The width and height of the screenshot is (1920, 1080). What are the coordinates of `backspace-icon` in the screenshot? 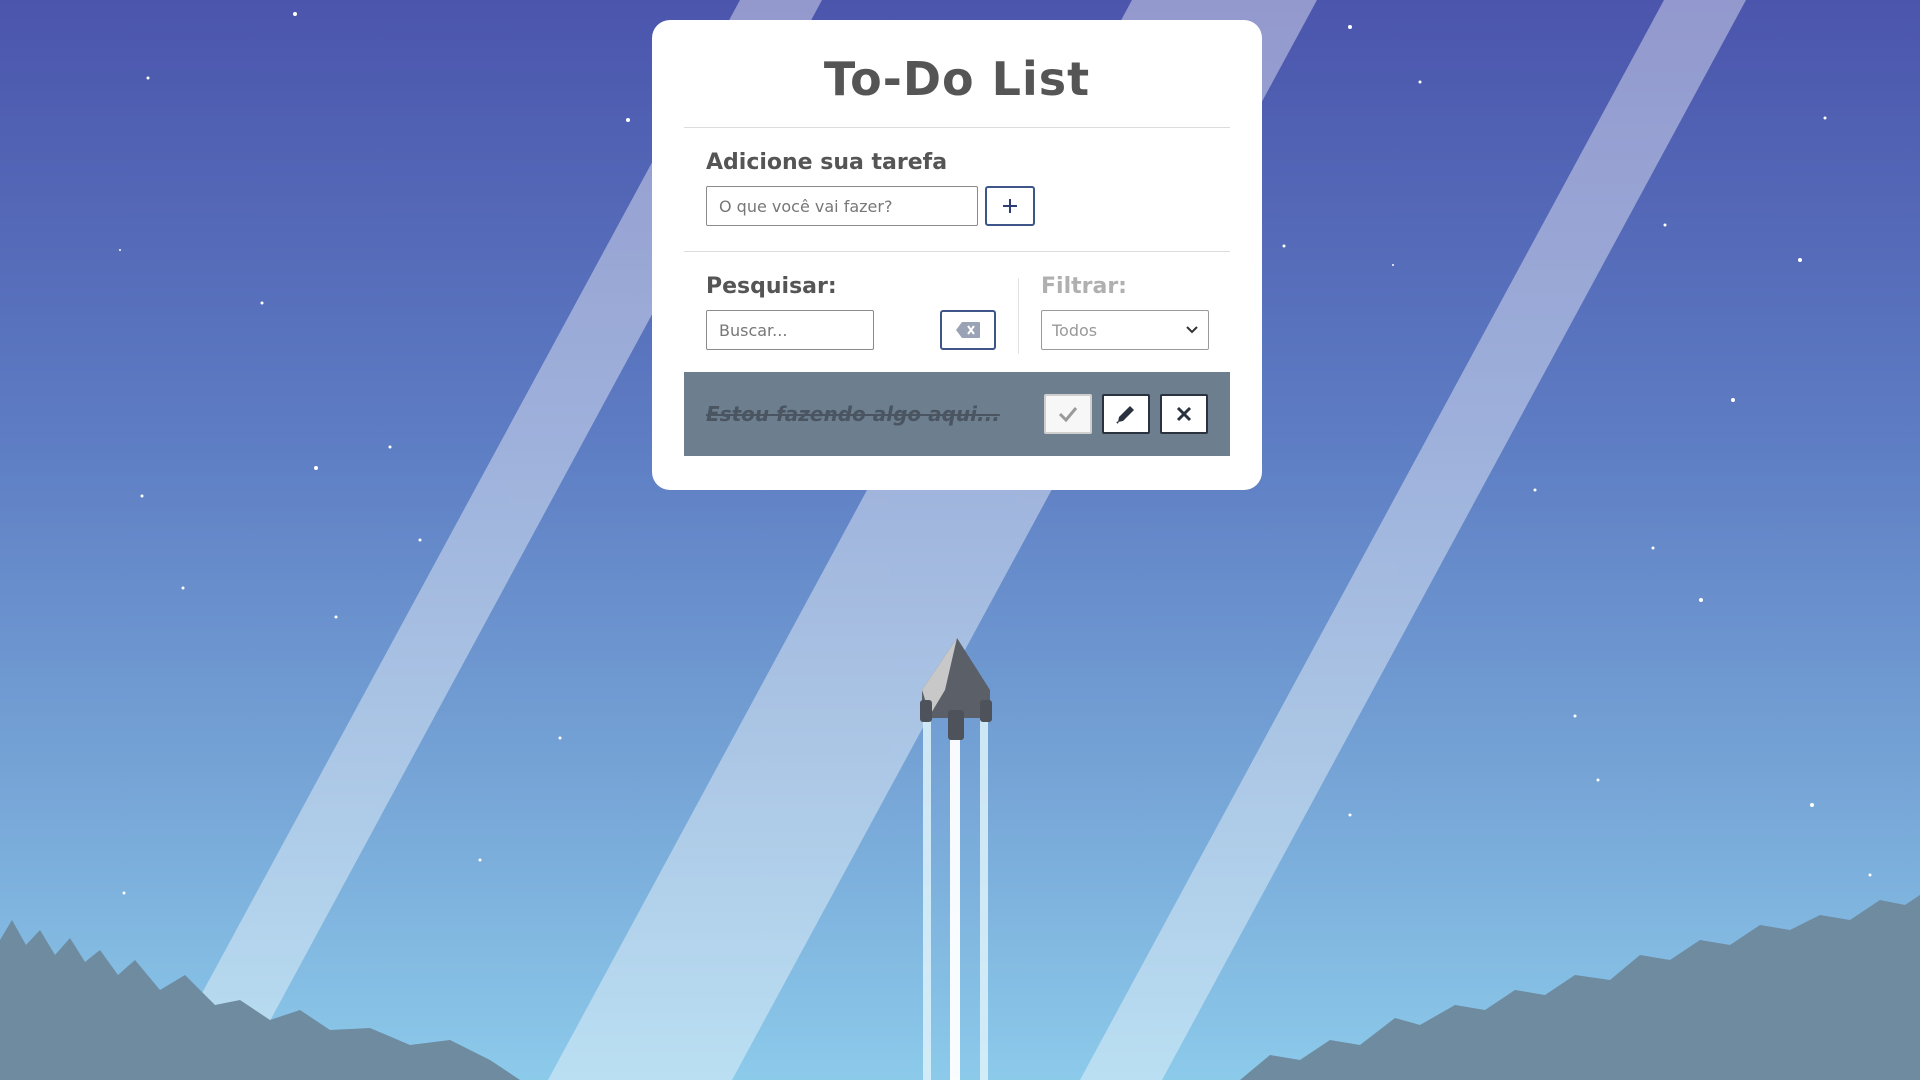 It's located at (968, 330).